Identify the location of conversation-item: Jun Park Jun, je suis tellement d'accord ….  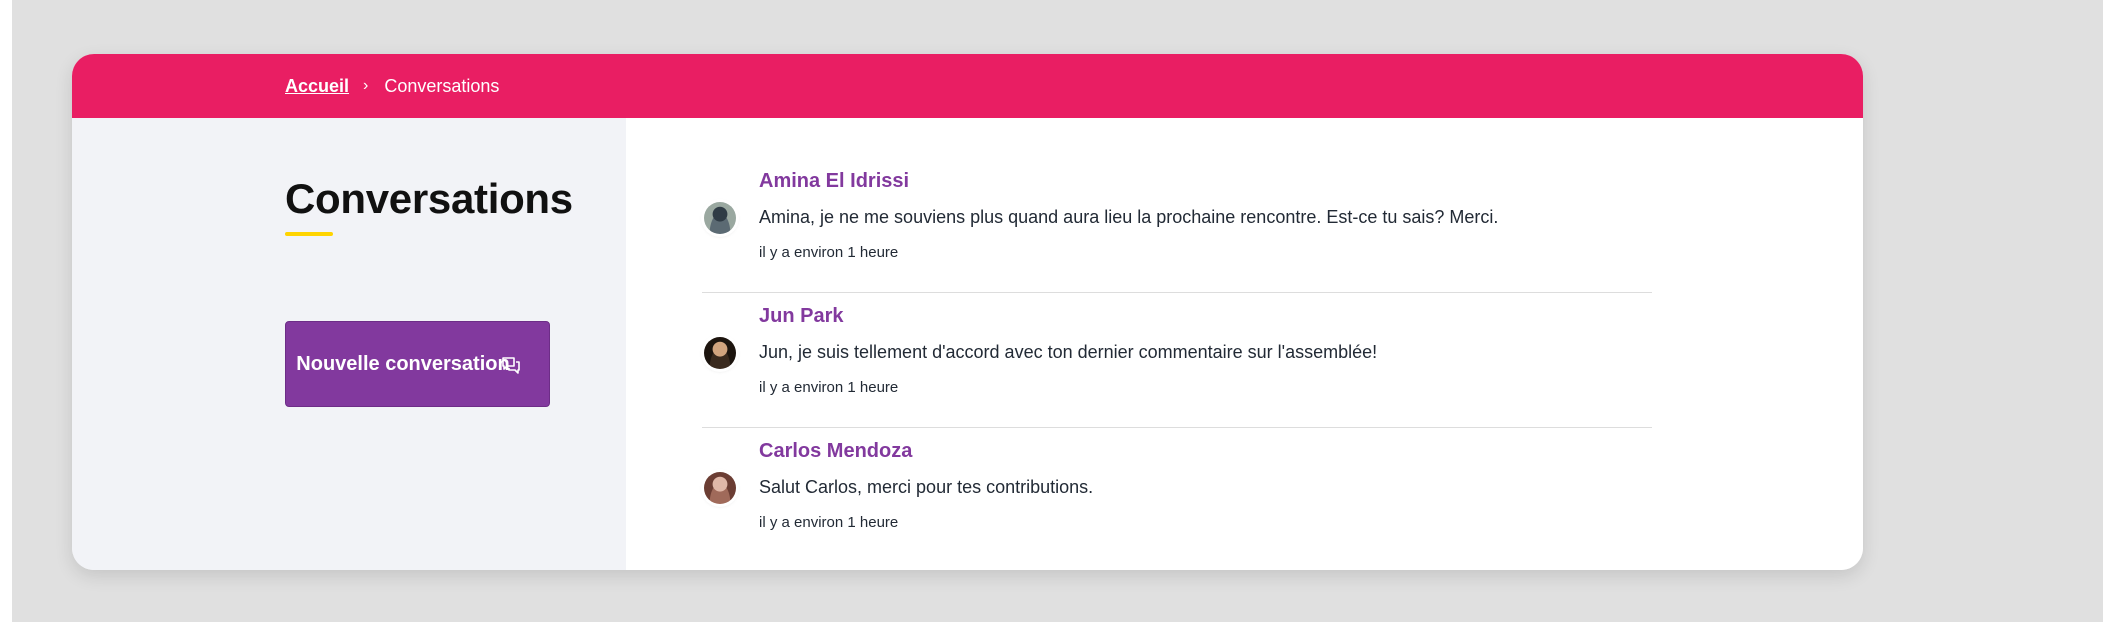
(1177, 360).